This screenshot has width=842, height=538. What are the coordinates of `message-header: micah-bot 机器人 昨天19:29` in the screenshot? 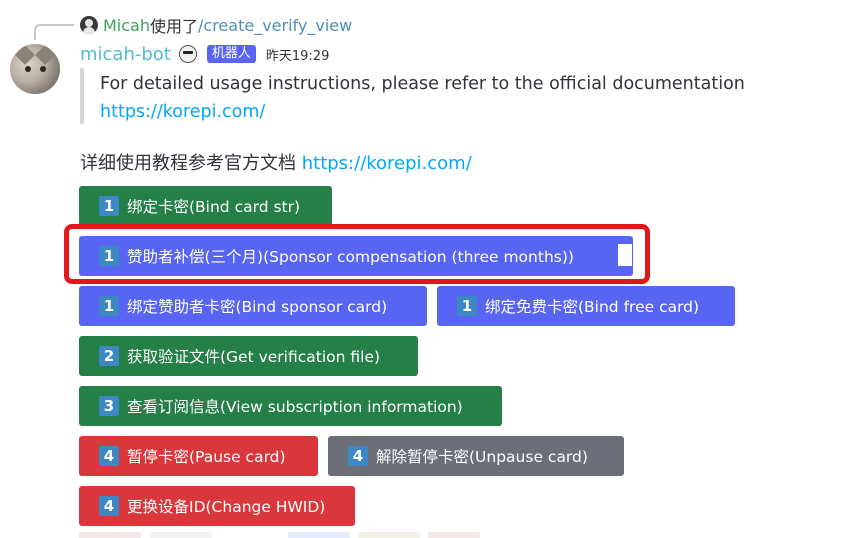 It's located at (204, 54).